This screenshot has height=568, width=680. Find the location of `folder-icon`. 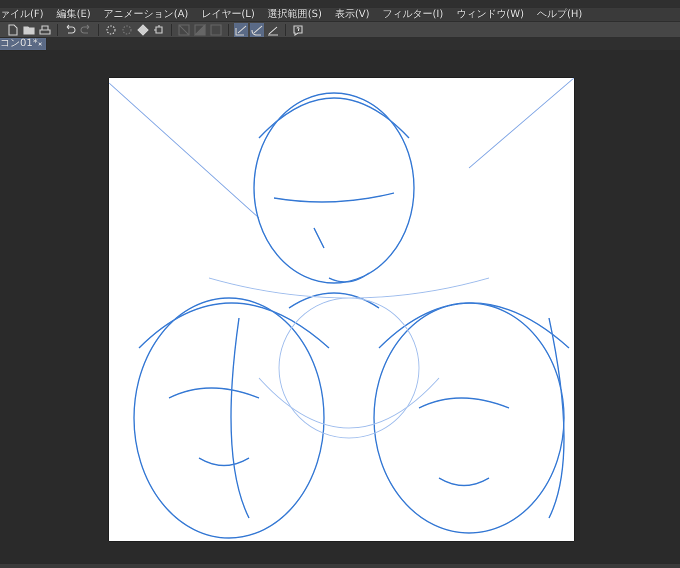

folder-icon is located at coordinates (29, 30).